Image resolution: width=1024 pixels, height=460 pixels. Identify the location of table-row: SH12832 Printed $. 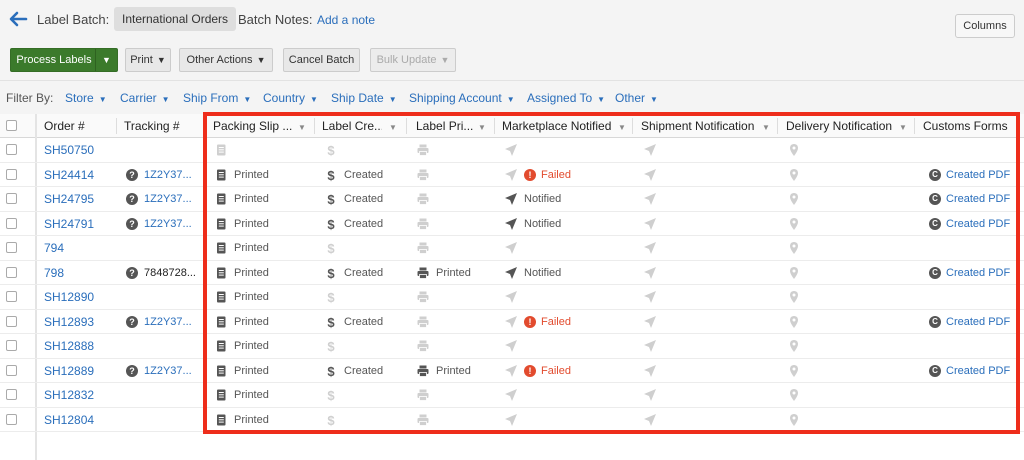
(512, 395).